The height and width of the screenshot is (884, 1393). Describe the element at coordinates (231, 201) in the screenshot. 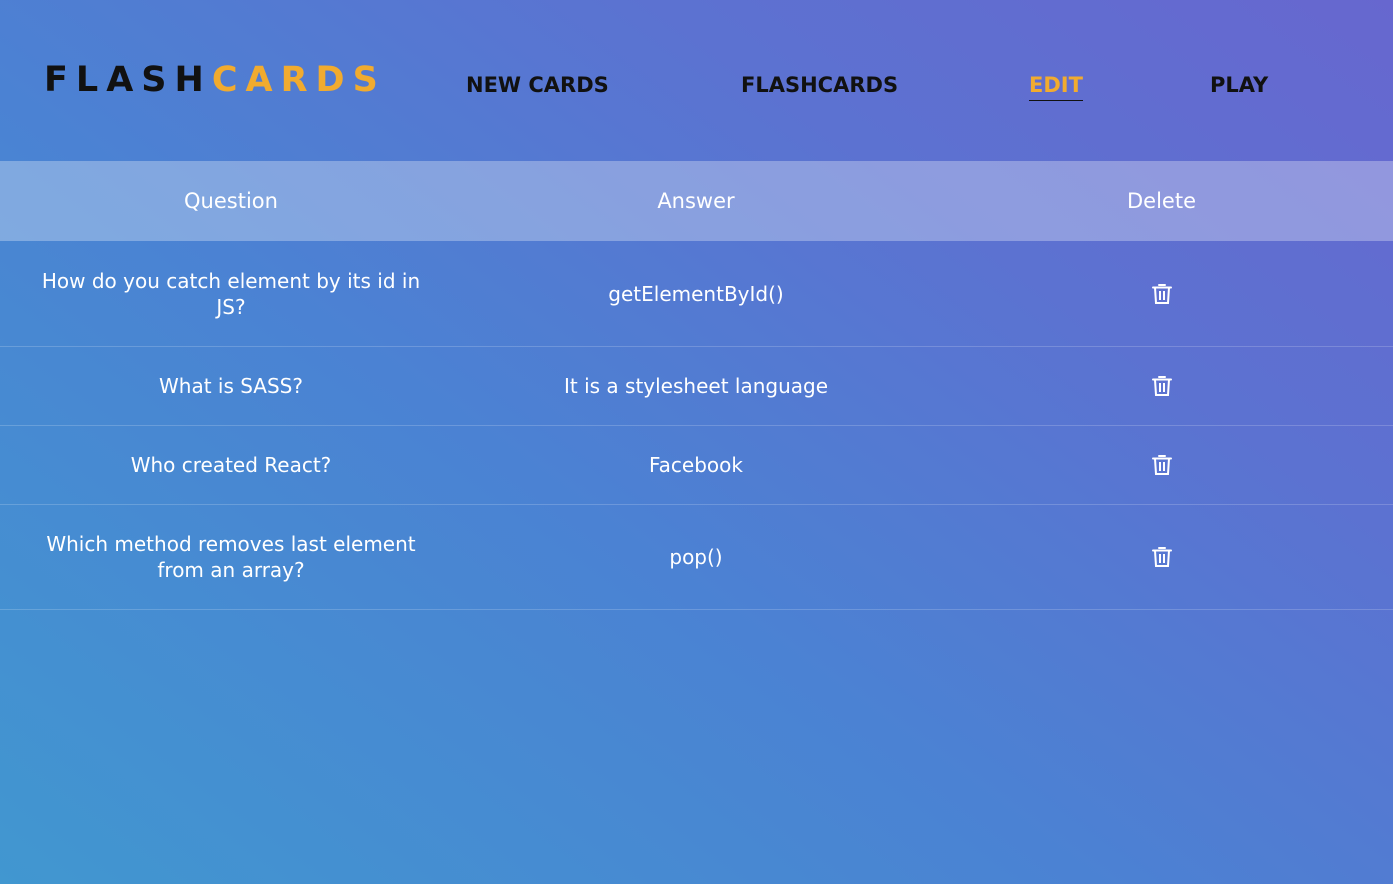

I see `column-header-question: Question` at that location.